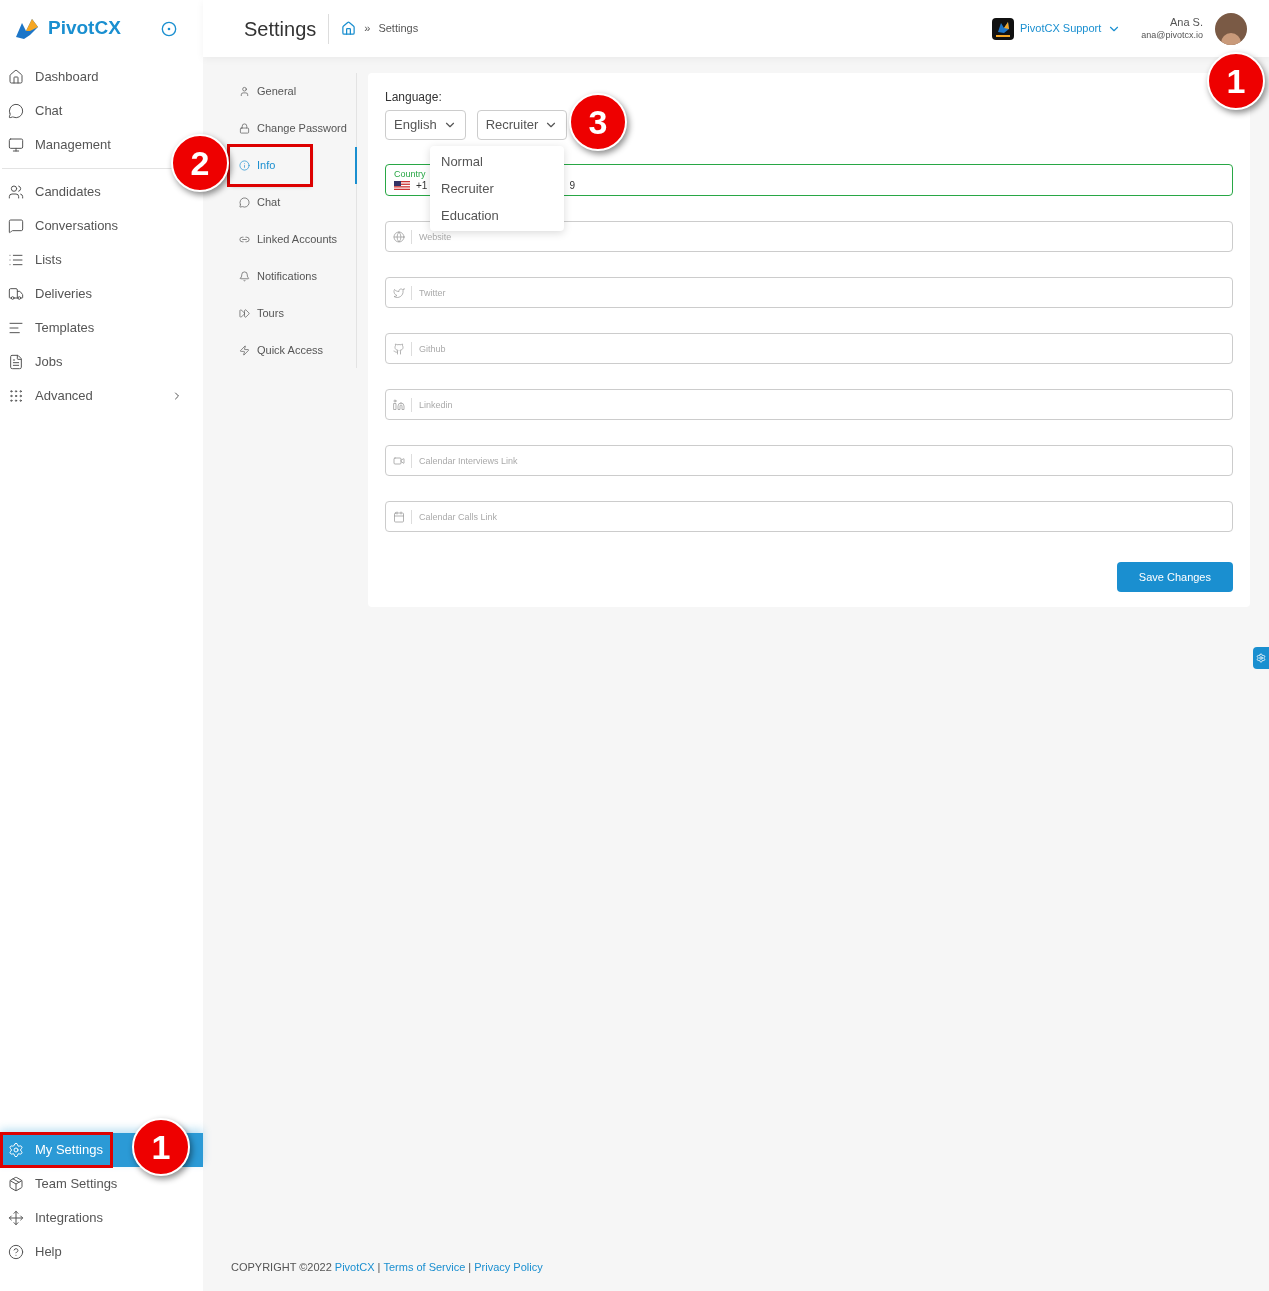 This screenshot has height=1291, width=1269. What do you see at coordinates (16, 260) in the screenshot?
I see `list-icon` at bounding box center [16, 260].